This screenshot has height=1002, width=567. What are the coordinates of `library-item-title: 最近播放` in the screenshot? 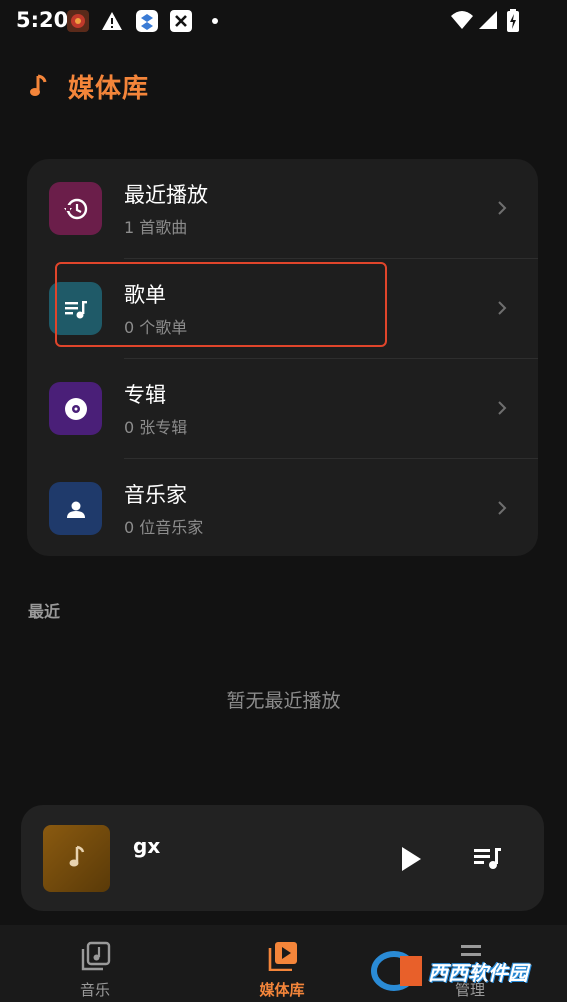 It's located at (166, 195).